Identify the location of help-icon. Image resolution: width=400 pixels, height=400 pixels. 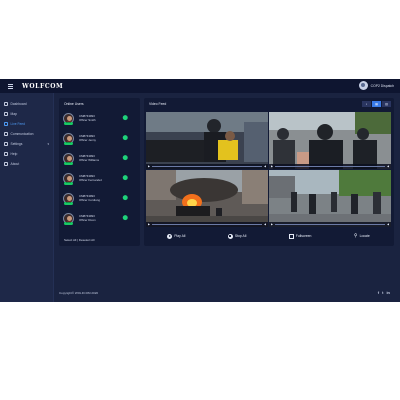
(6, 154).